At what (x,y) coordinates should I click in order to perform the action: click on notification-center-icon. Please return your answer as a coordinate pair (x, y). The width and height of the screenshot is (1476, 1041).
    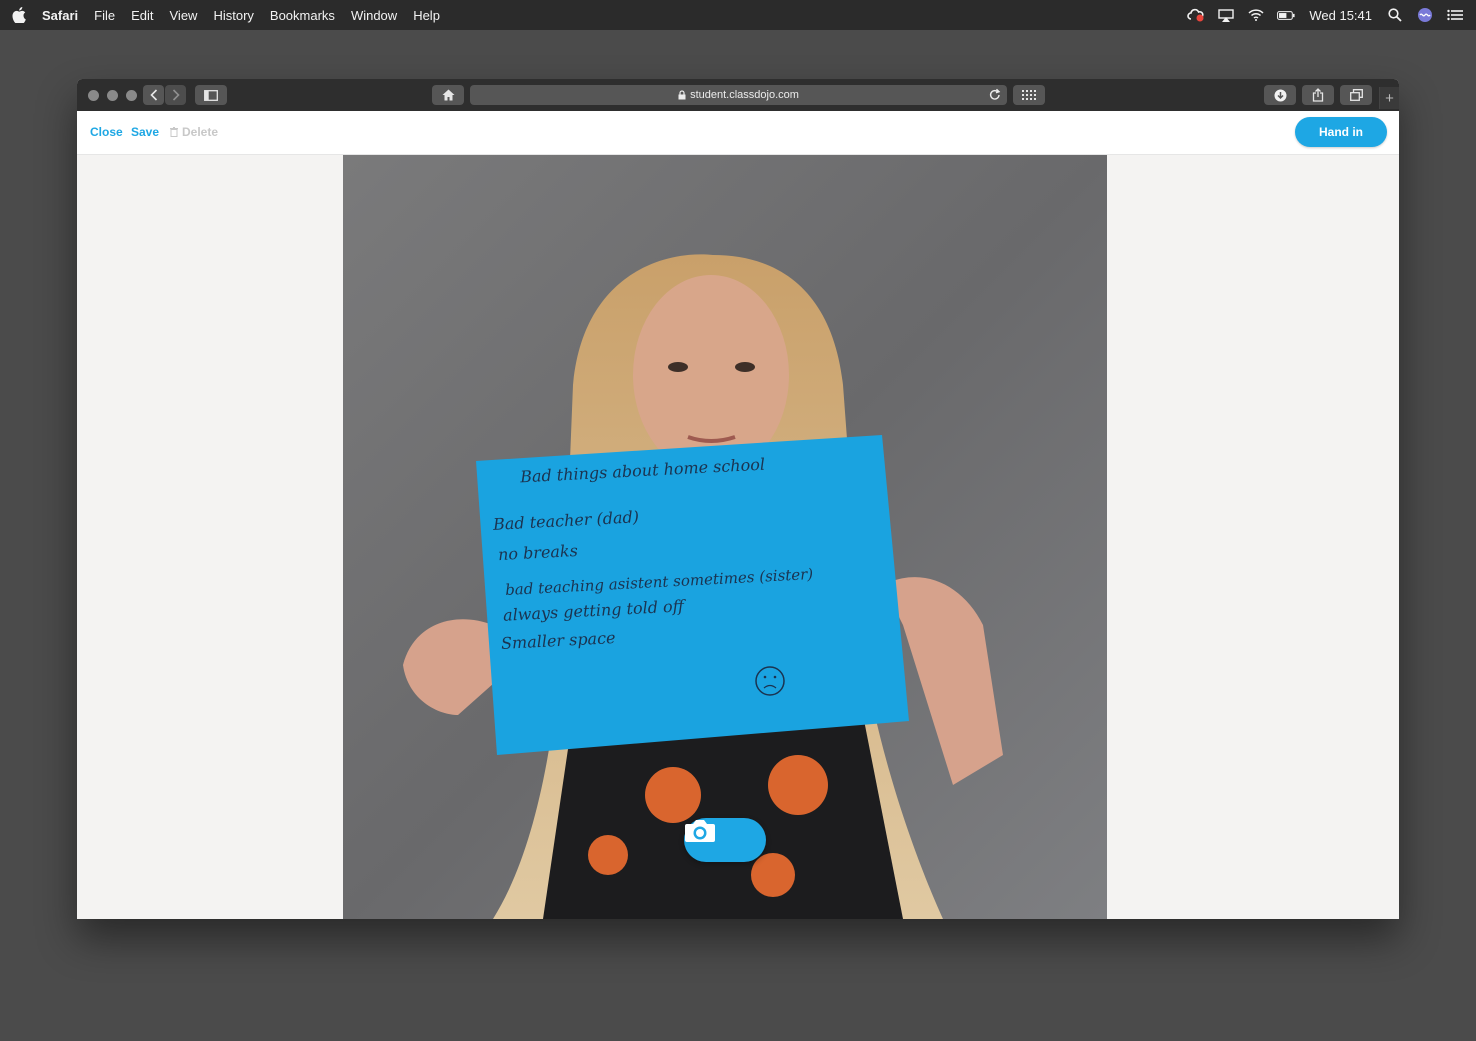
    Looking at the image, I should click on (1455, 15).